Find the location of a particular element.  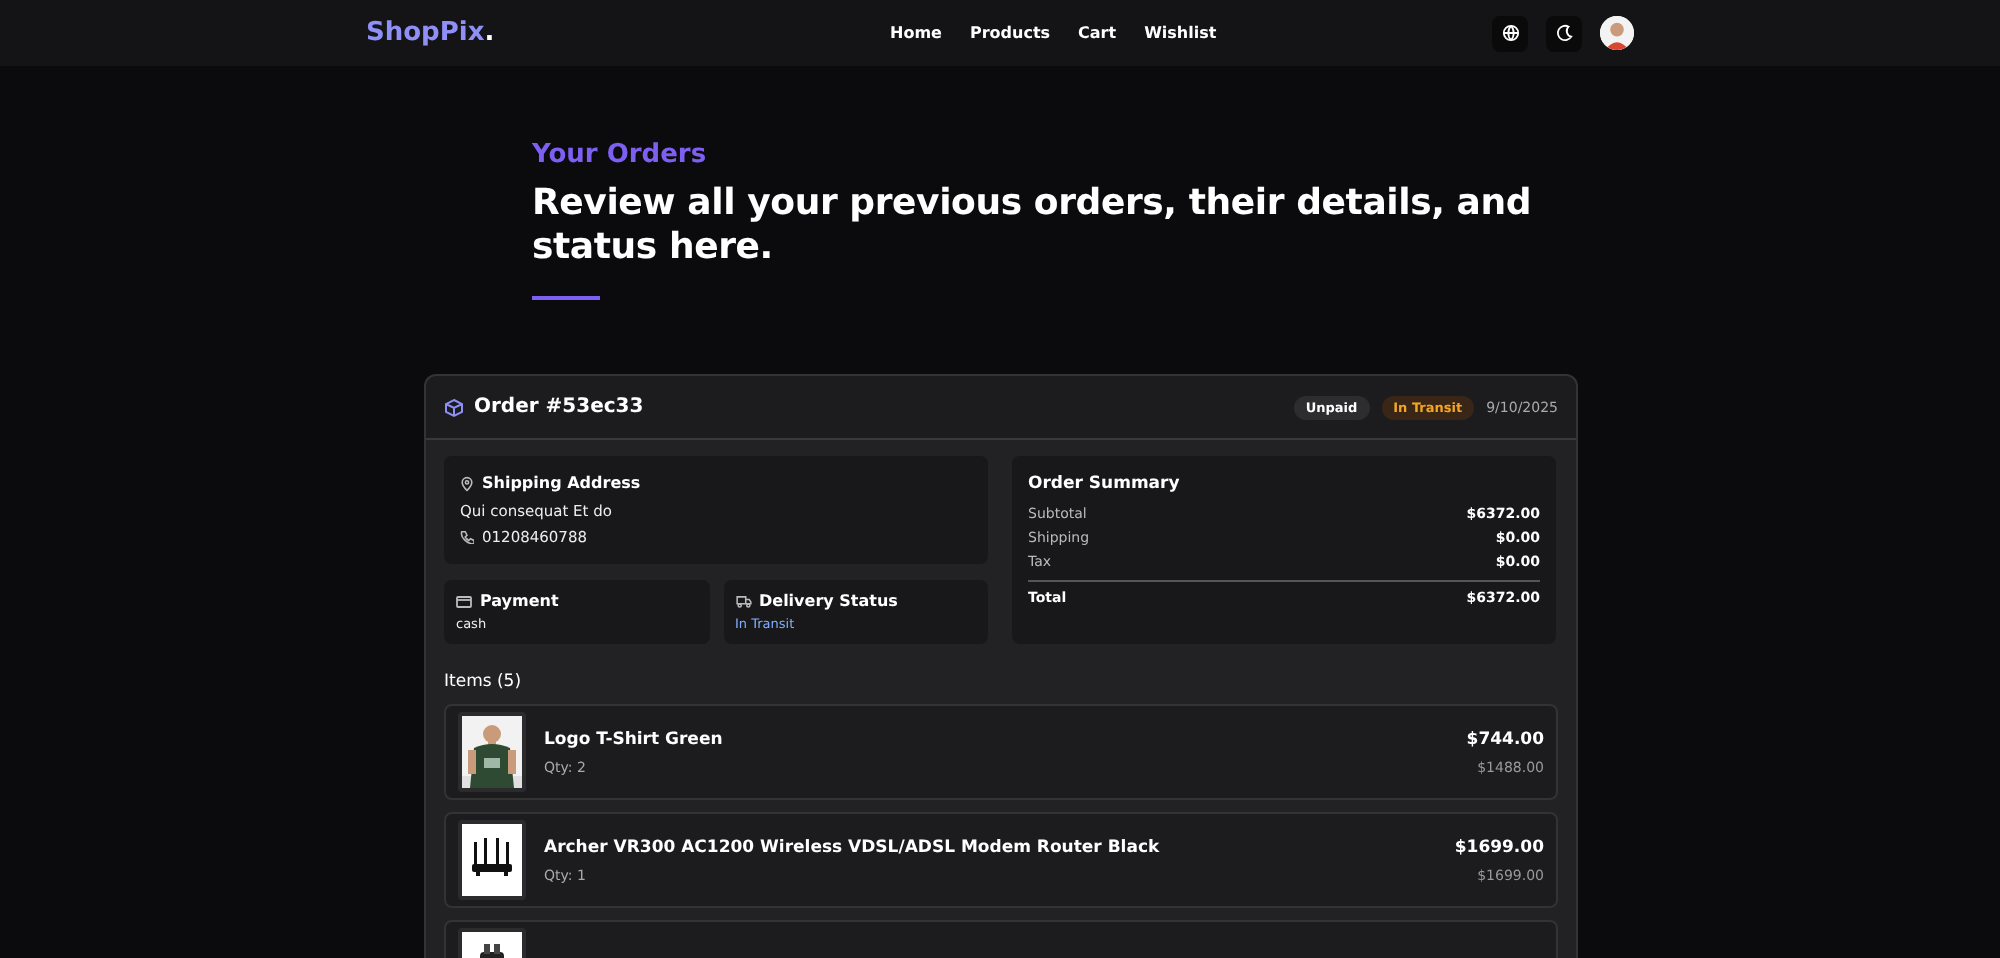

language-button is located at coordinates (1510, 33).